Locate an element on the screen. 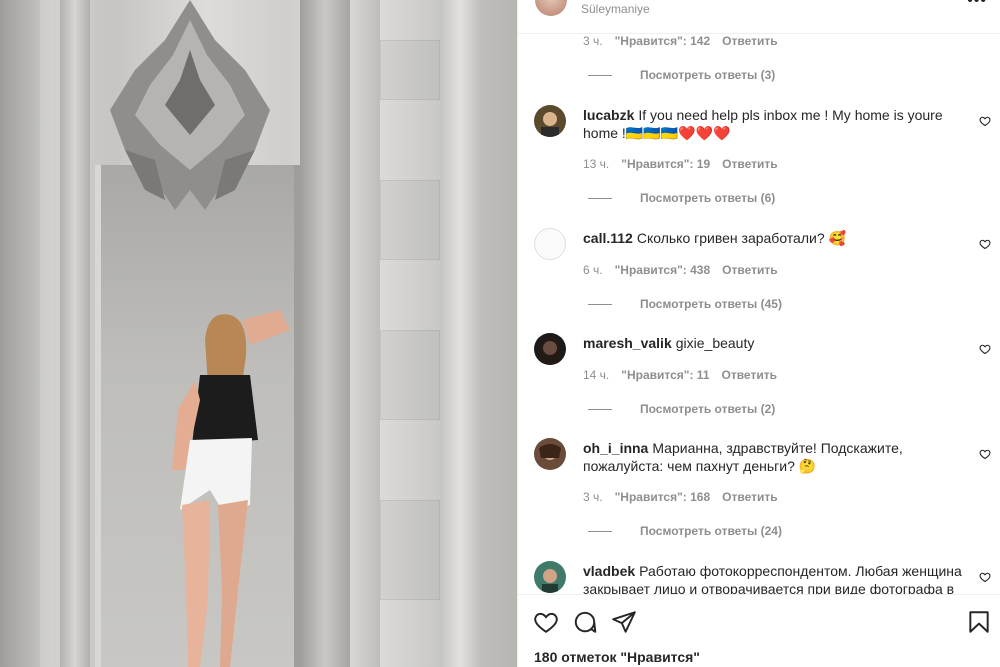 This screenshot has height=667, width=1000. comment-likes: "Нравится": 438 is located at coordinates (663, 270).